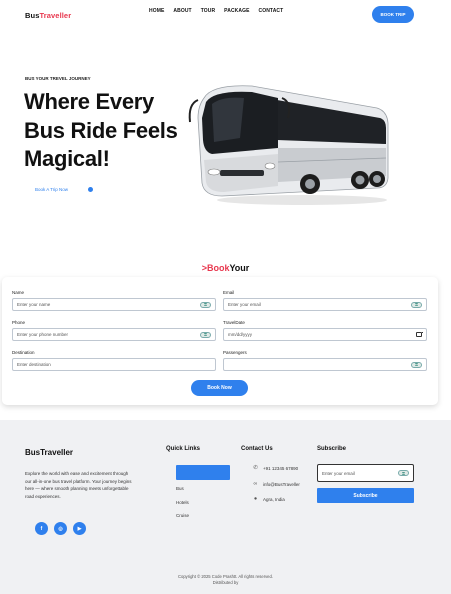  What do you see at coordinates (182, 502) in the screenshot?
I see `quick-link-hotels: Hotels` at bounding box center [182, 502].